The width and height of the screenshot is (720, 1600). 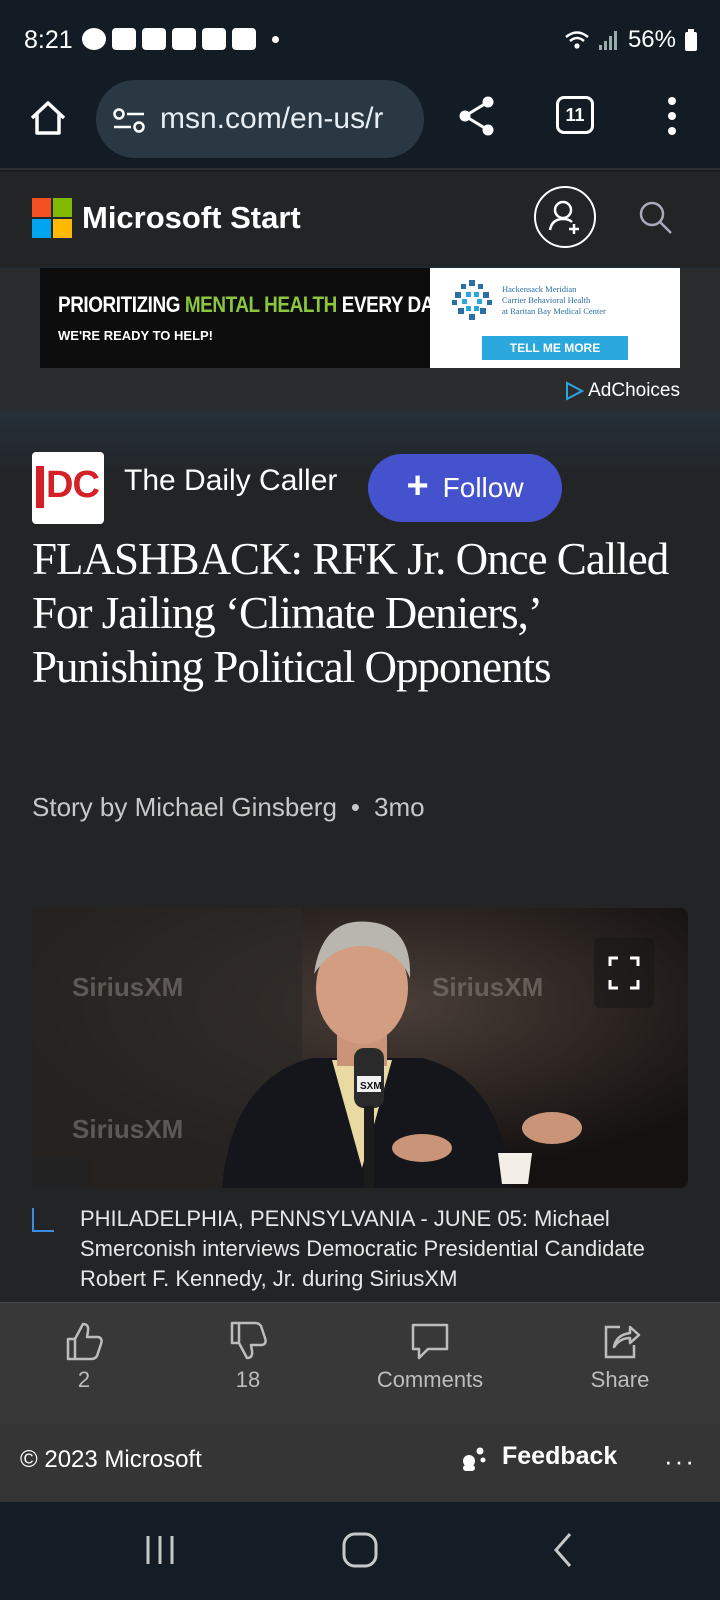 What do you see at coordinates (539, 289) in the screenshot?
I see `ad-org-line1: Hackensack Meridian` at bounding box center [539, 289].